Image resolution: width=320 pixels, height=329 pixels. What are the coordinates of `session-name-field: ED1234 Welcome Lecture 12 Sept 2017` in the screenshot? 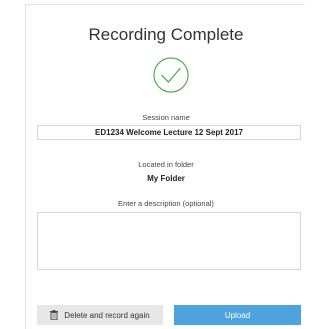 It's located at (169, 132).